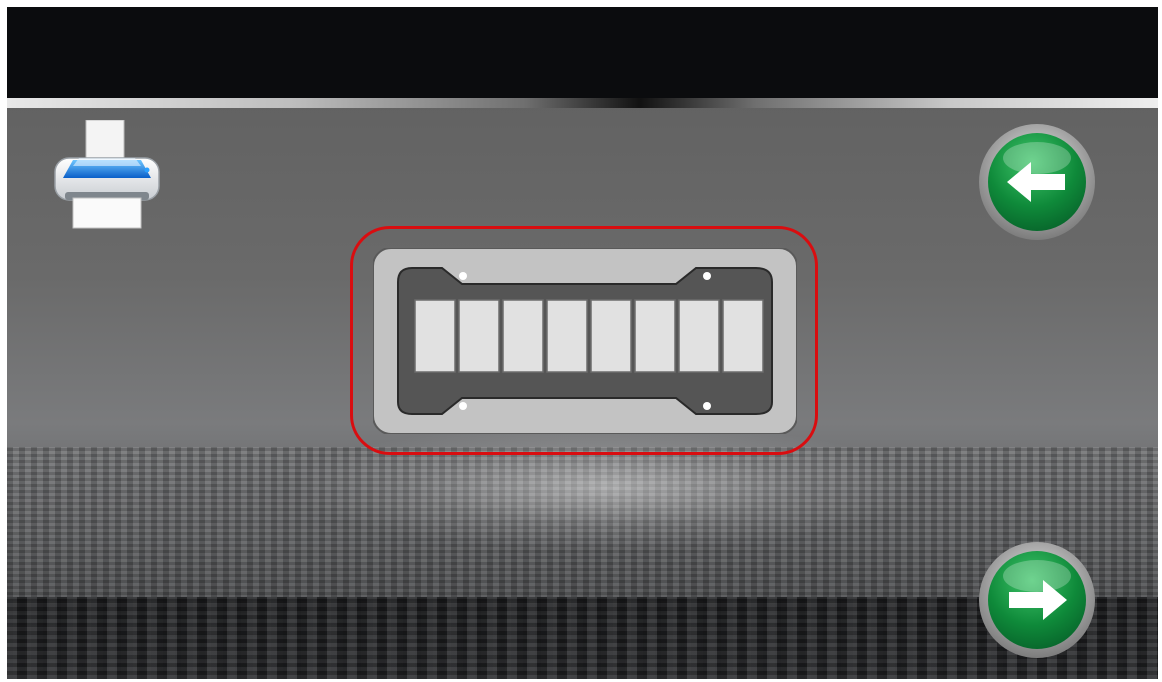 The height and width of the screenshot is (682, 1162). I want to click on printer-icon, so click(107, 174).